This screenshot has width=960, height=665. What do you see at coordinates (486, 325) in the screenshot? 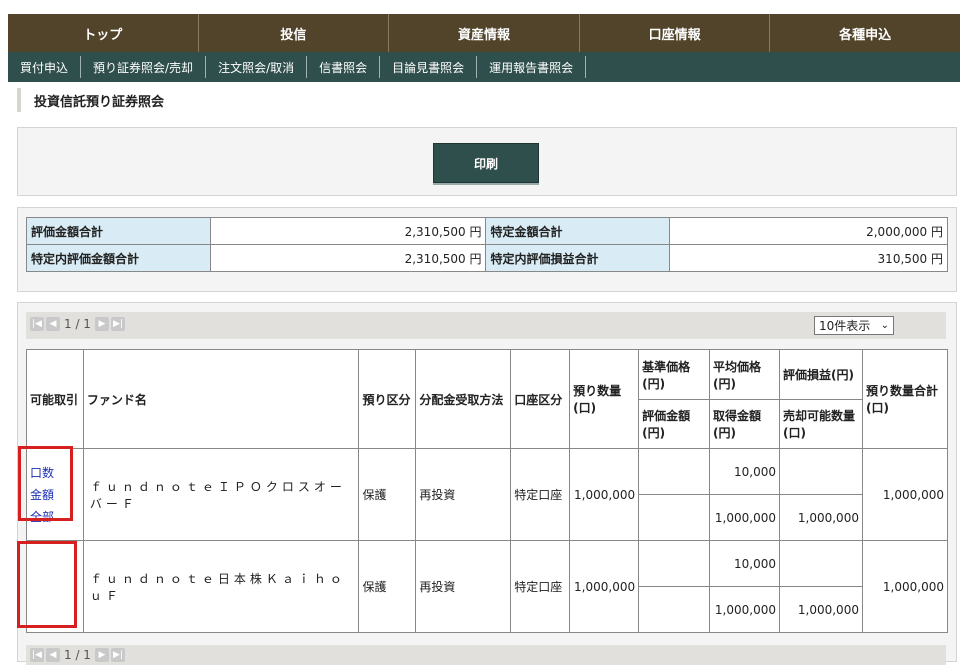
I see `pager-top: |◀ ◀ 1 / 1 ▶ ▶| 10件表示 ⌄` at bounding box center [486, 325].